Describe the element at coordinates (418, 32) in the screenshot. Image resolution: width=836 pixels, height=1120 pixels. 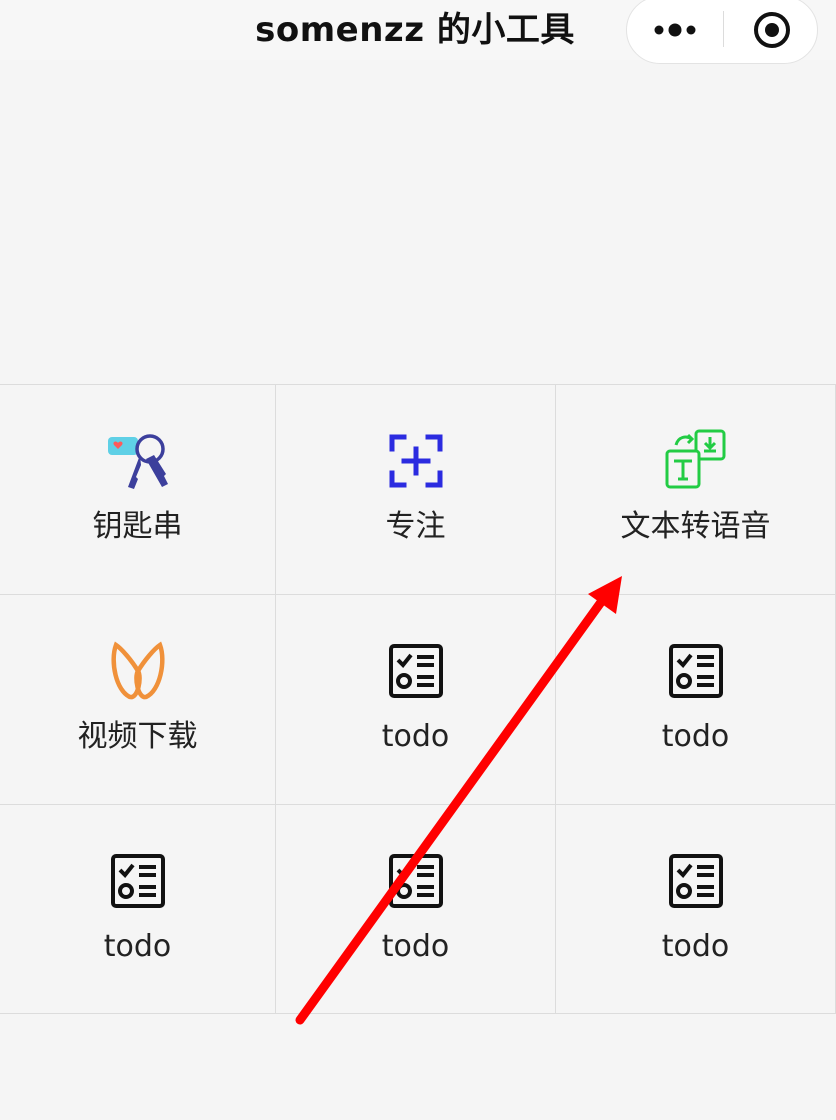
I see `top-bar: somenzz 的小工具` at that location.